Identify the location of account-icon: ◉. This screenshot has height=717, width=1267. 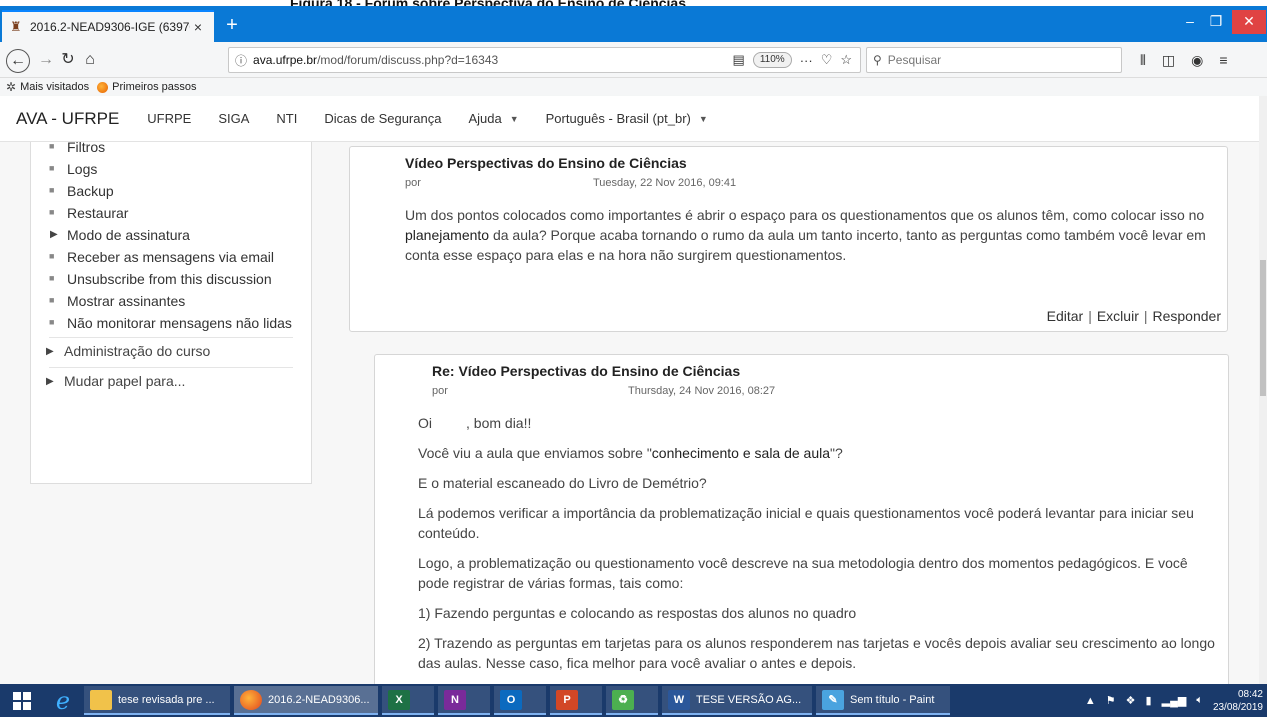
(1197, 60).